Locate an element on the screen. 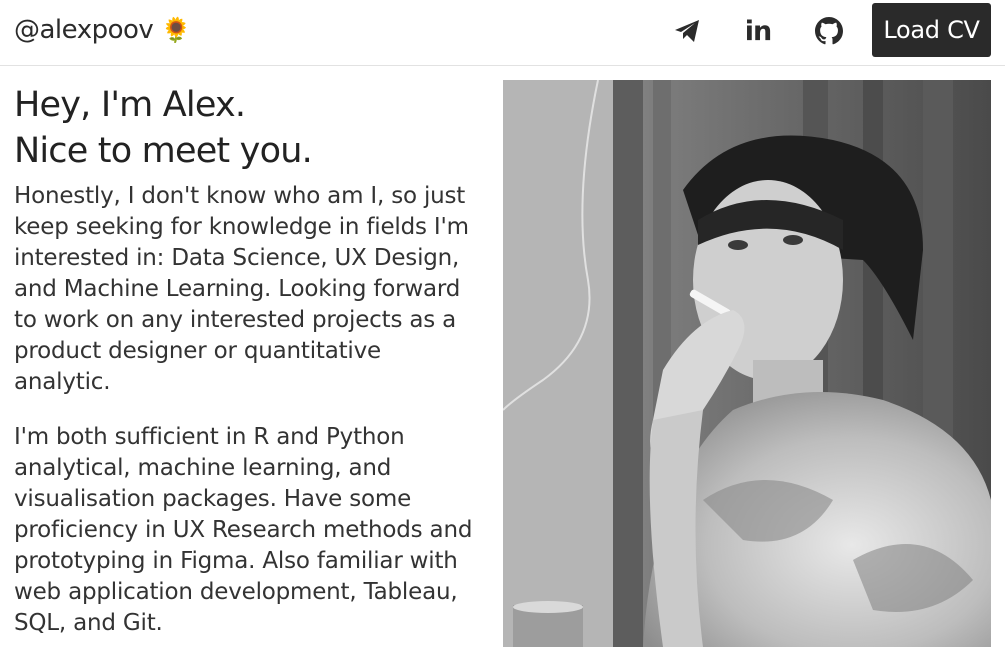 The height and width of the screenshot is (647, 1005). linkedin-label: in is located at coordinates (758, 31).